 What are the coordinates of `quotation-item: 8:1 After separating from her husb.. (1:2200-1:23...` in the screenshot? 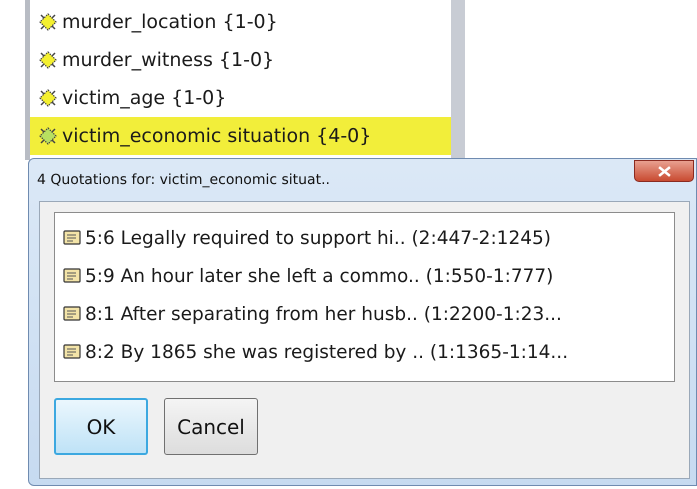 It's located at (364, 314).